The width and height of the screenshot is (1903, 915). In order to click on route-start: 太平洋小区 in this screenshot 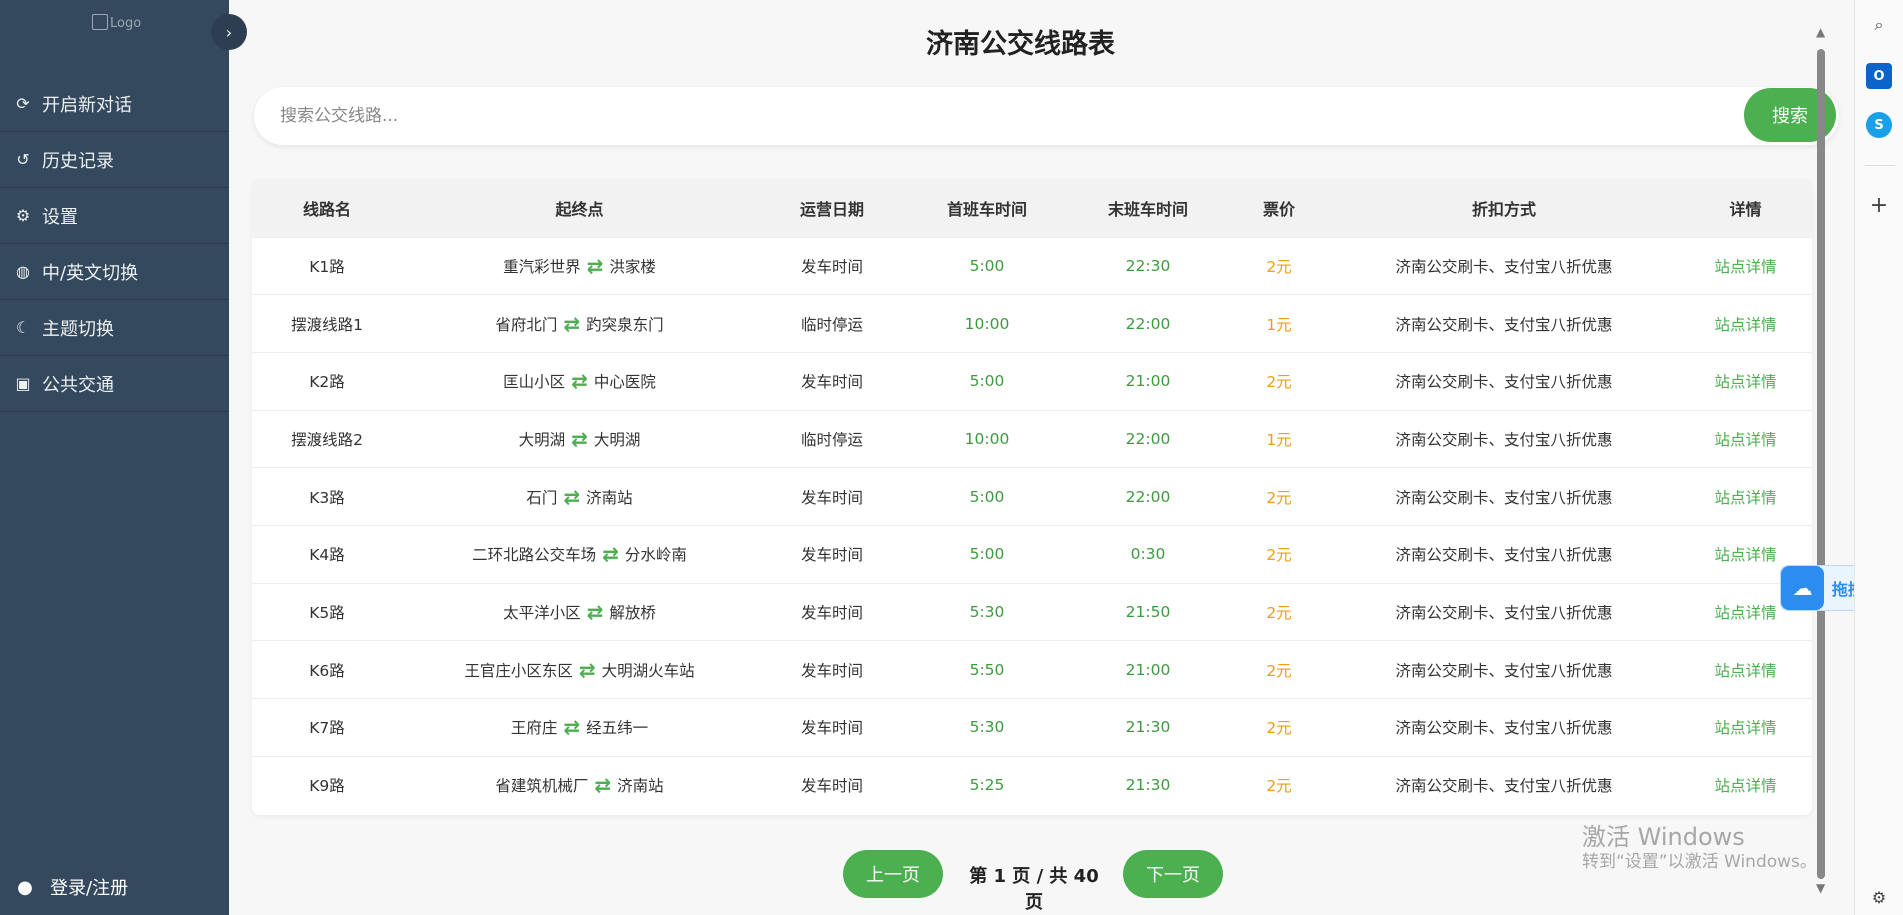, I will do `click(542, 612)`.